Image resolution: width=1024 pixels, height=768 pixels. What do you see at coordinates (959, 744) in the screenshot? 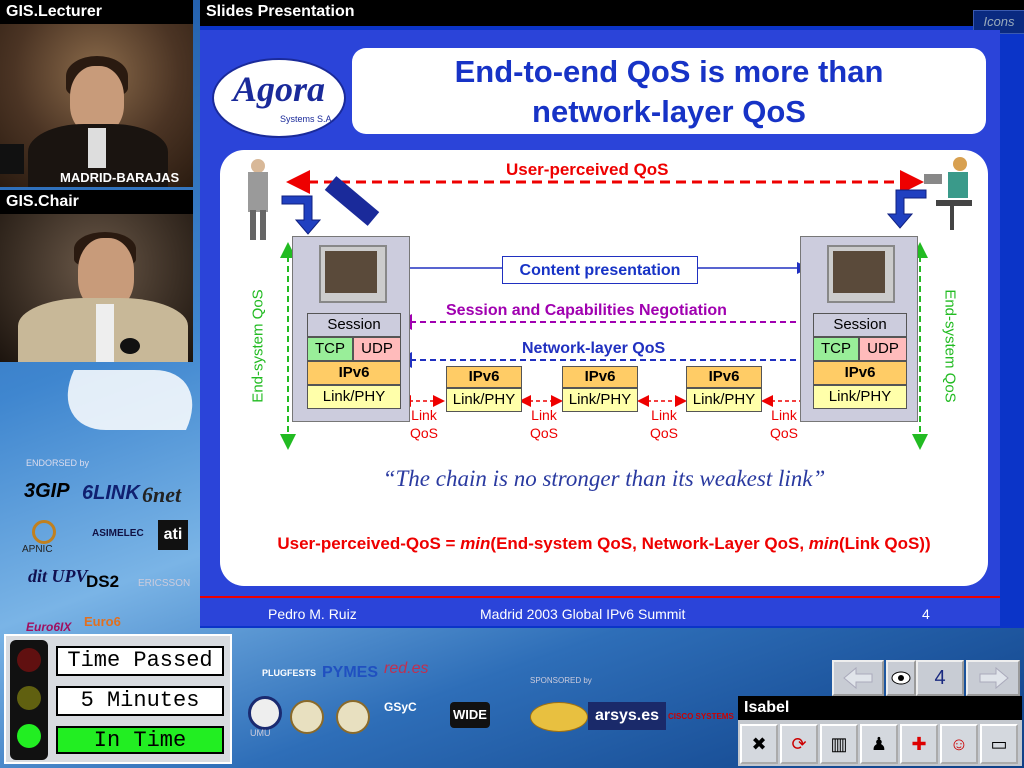
I see `meeting-icon: ☺` at bounding box center [959, 744].